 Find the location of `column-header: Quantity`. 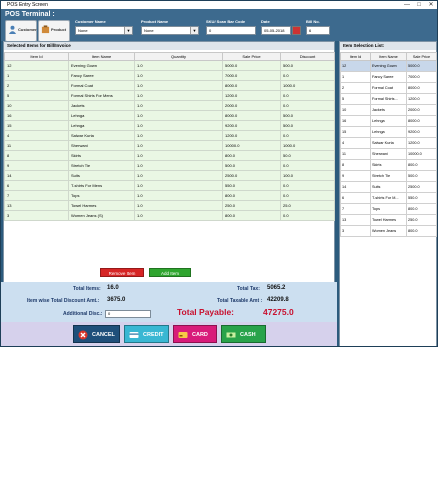

column-header: Quantity is located at coordinates (178, 56).